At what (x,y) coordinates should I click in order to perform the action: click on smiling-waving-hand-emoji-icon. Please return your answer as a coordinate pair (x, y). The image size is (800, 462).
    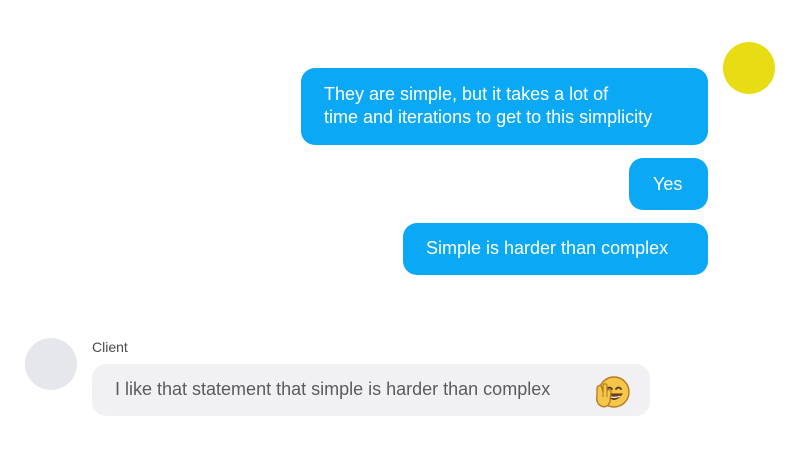
    Looking at the image, I should click on (612, 392).